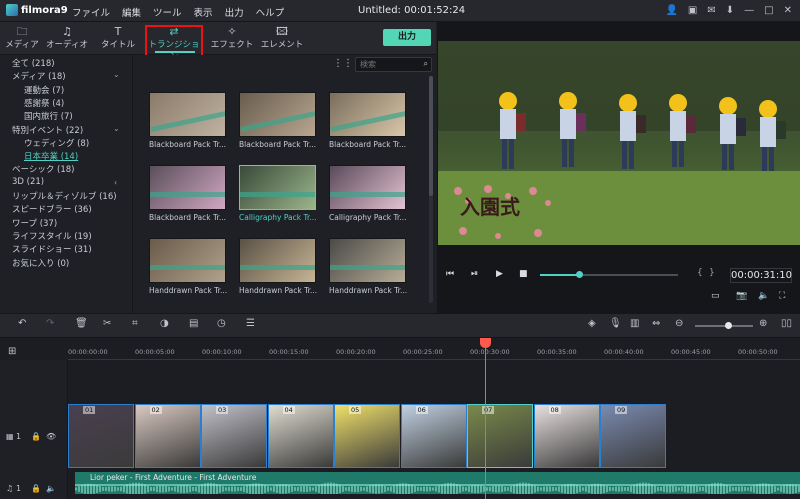 The width and height of the screenshot is (800, 499). I want to click on video-clip: 01, so click(101, 436).